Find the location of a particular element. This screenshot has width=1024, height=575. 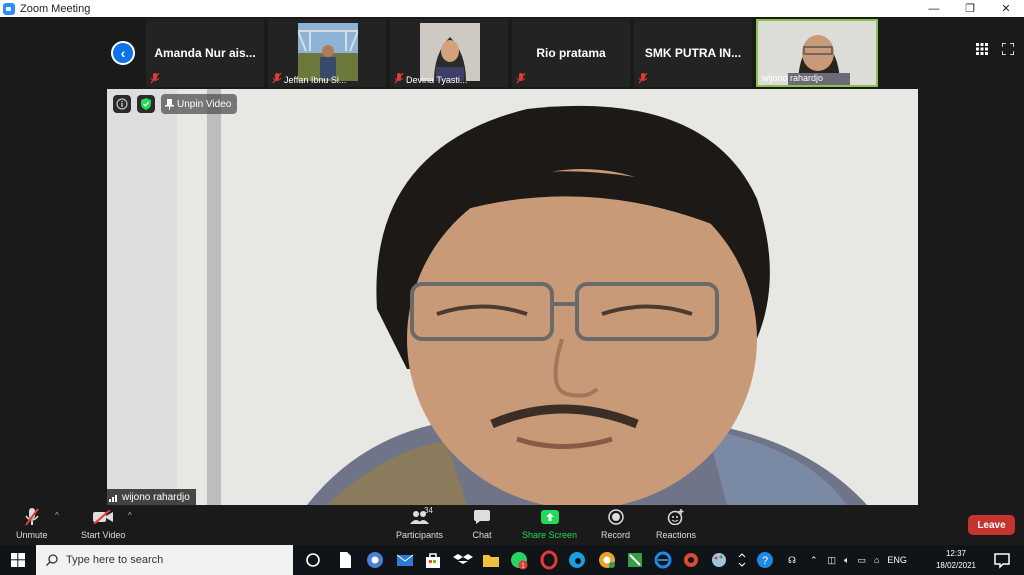

unpin-video-label: Unpin Video is located at coordinates (204, 104).